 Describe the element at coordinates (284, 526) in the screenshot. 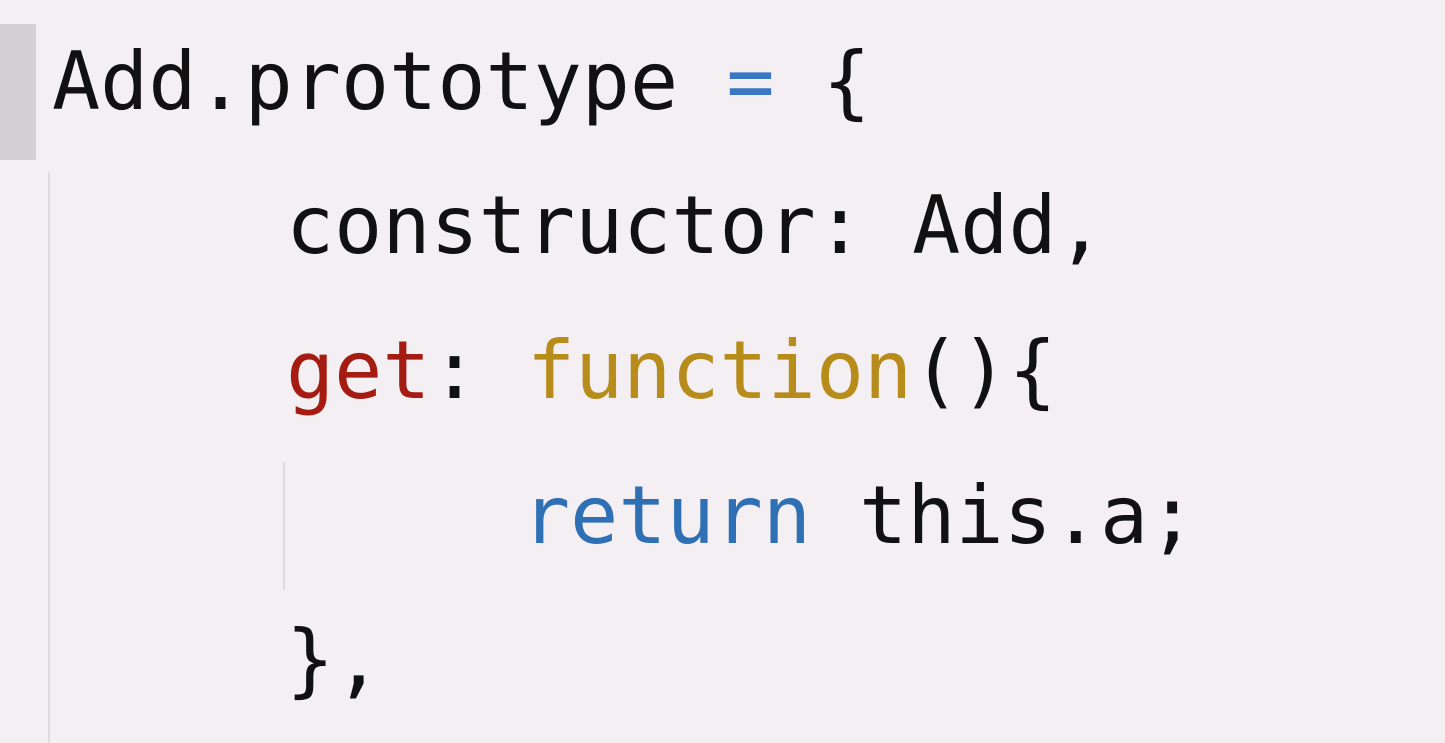

I see `indent-guide-nested` at that location.